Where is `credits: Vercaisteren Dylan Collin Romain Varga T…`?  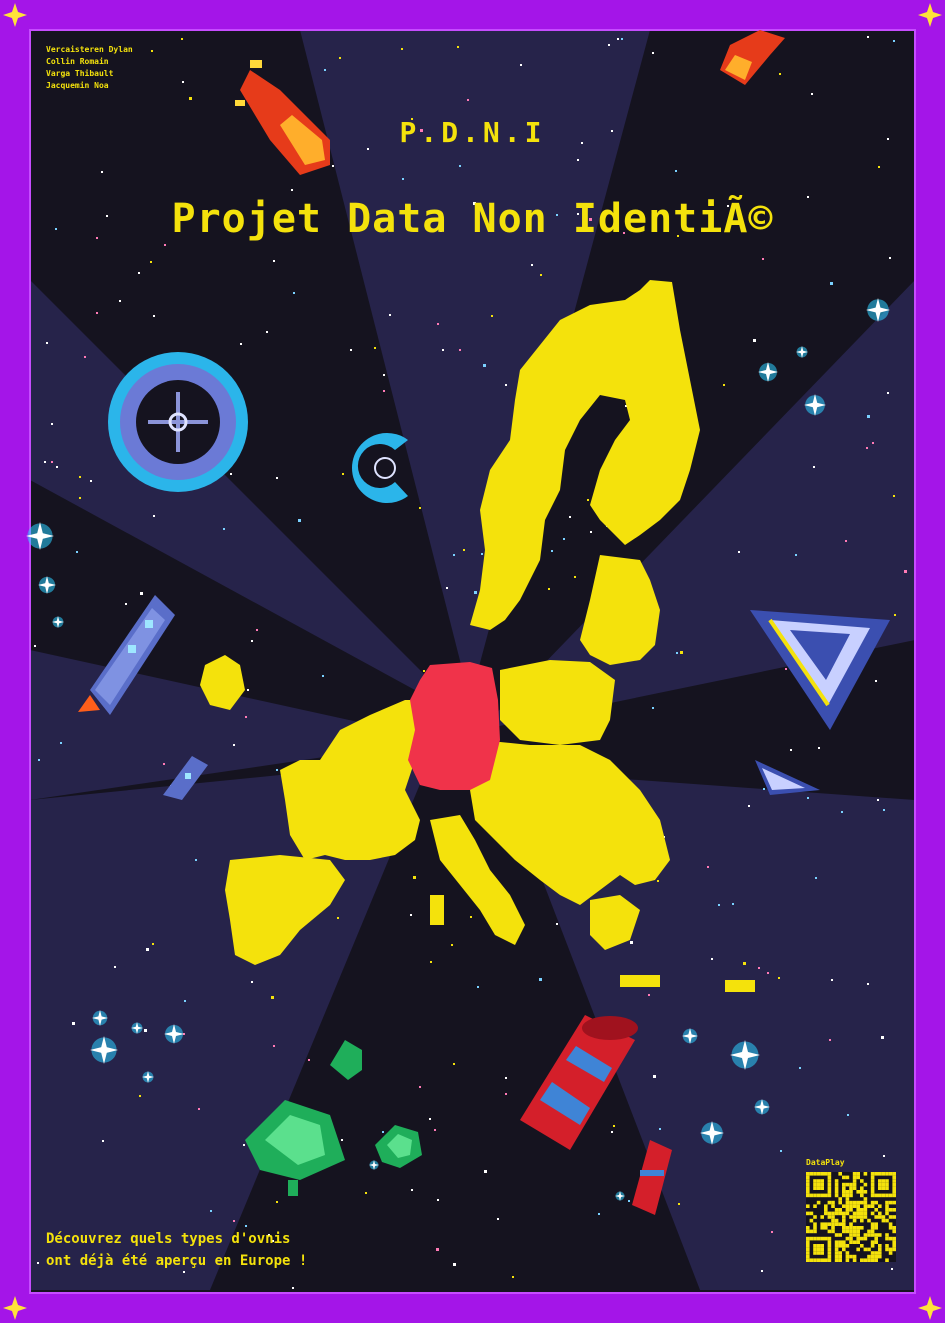
credits: Vercaisteren Dylan Collin Romain Varga T… is located at coordinates (89, 68).